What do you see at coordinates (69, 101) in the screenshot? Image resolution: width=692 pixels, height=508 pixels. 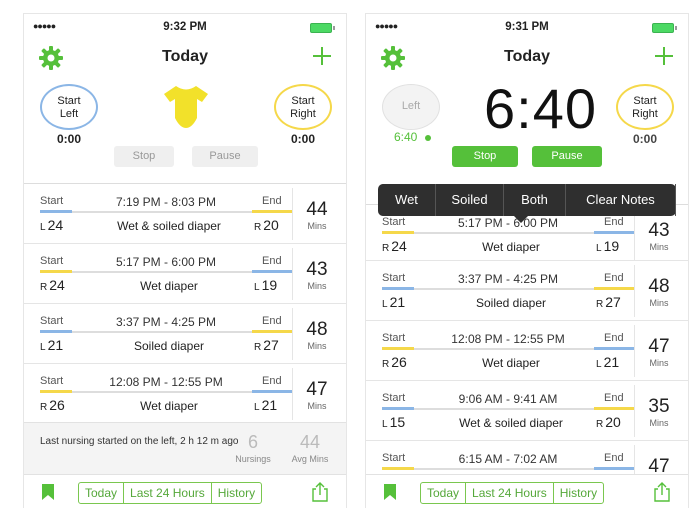 I see `start-left-label: Start` at bounding box center [69, 101].